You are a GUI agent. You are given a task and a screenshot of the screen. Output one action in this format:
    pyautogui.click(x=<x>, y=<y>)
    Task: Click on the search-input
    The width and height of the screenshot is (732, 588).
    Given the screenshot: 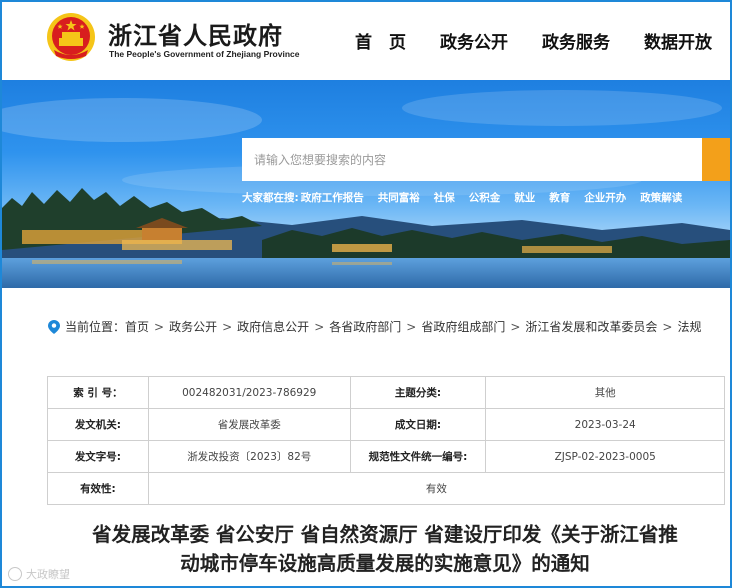 What is the action you would take?
    pyautogui.click(x=472, y=159)
    